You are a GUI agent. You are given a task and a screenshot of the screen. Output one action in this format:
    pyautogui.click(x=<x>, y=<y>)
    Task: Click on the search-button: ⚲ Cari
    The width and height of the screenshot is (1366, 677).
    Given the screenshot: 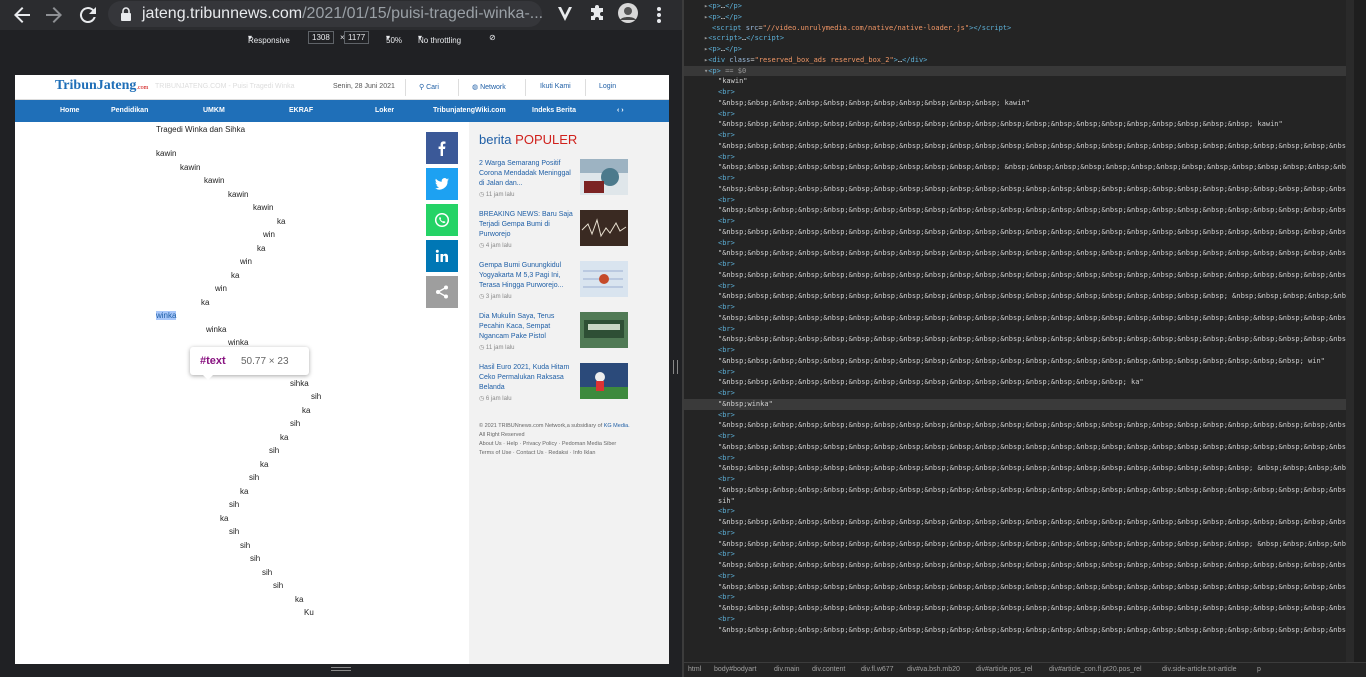 What is the action you would take?
    pyautogui.click(x=429, y=87)
    